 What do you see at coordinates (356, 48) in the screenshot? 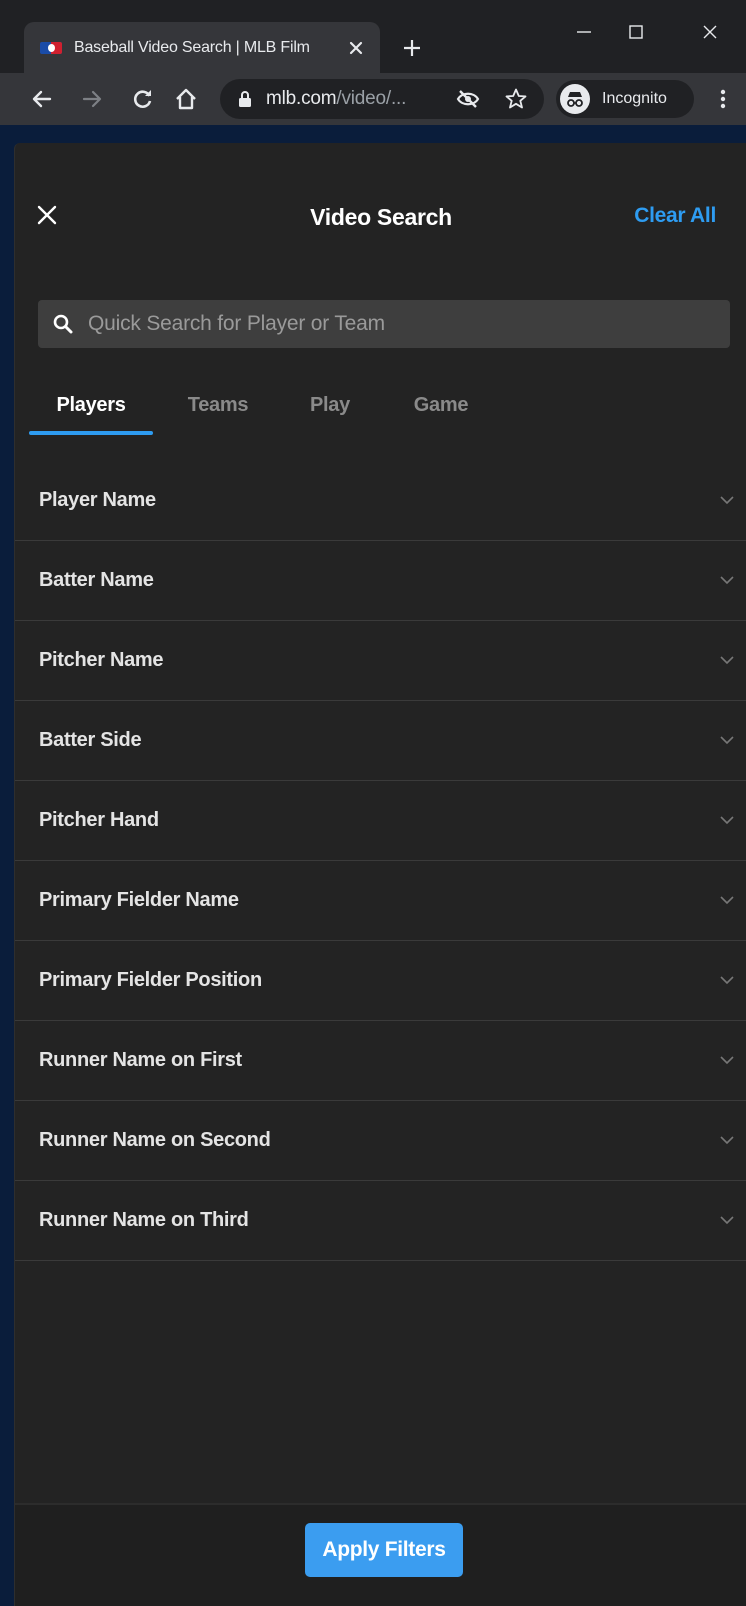
I see `tab-close-icon` at bounding box center [356, 48].